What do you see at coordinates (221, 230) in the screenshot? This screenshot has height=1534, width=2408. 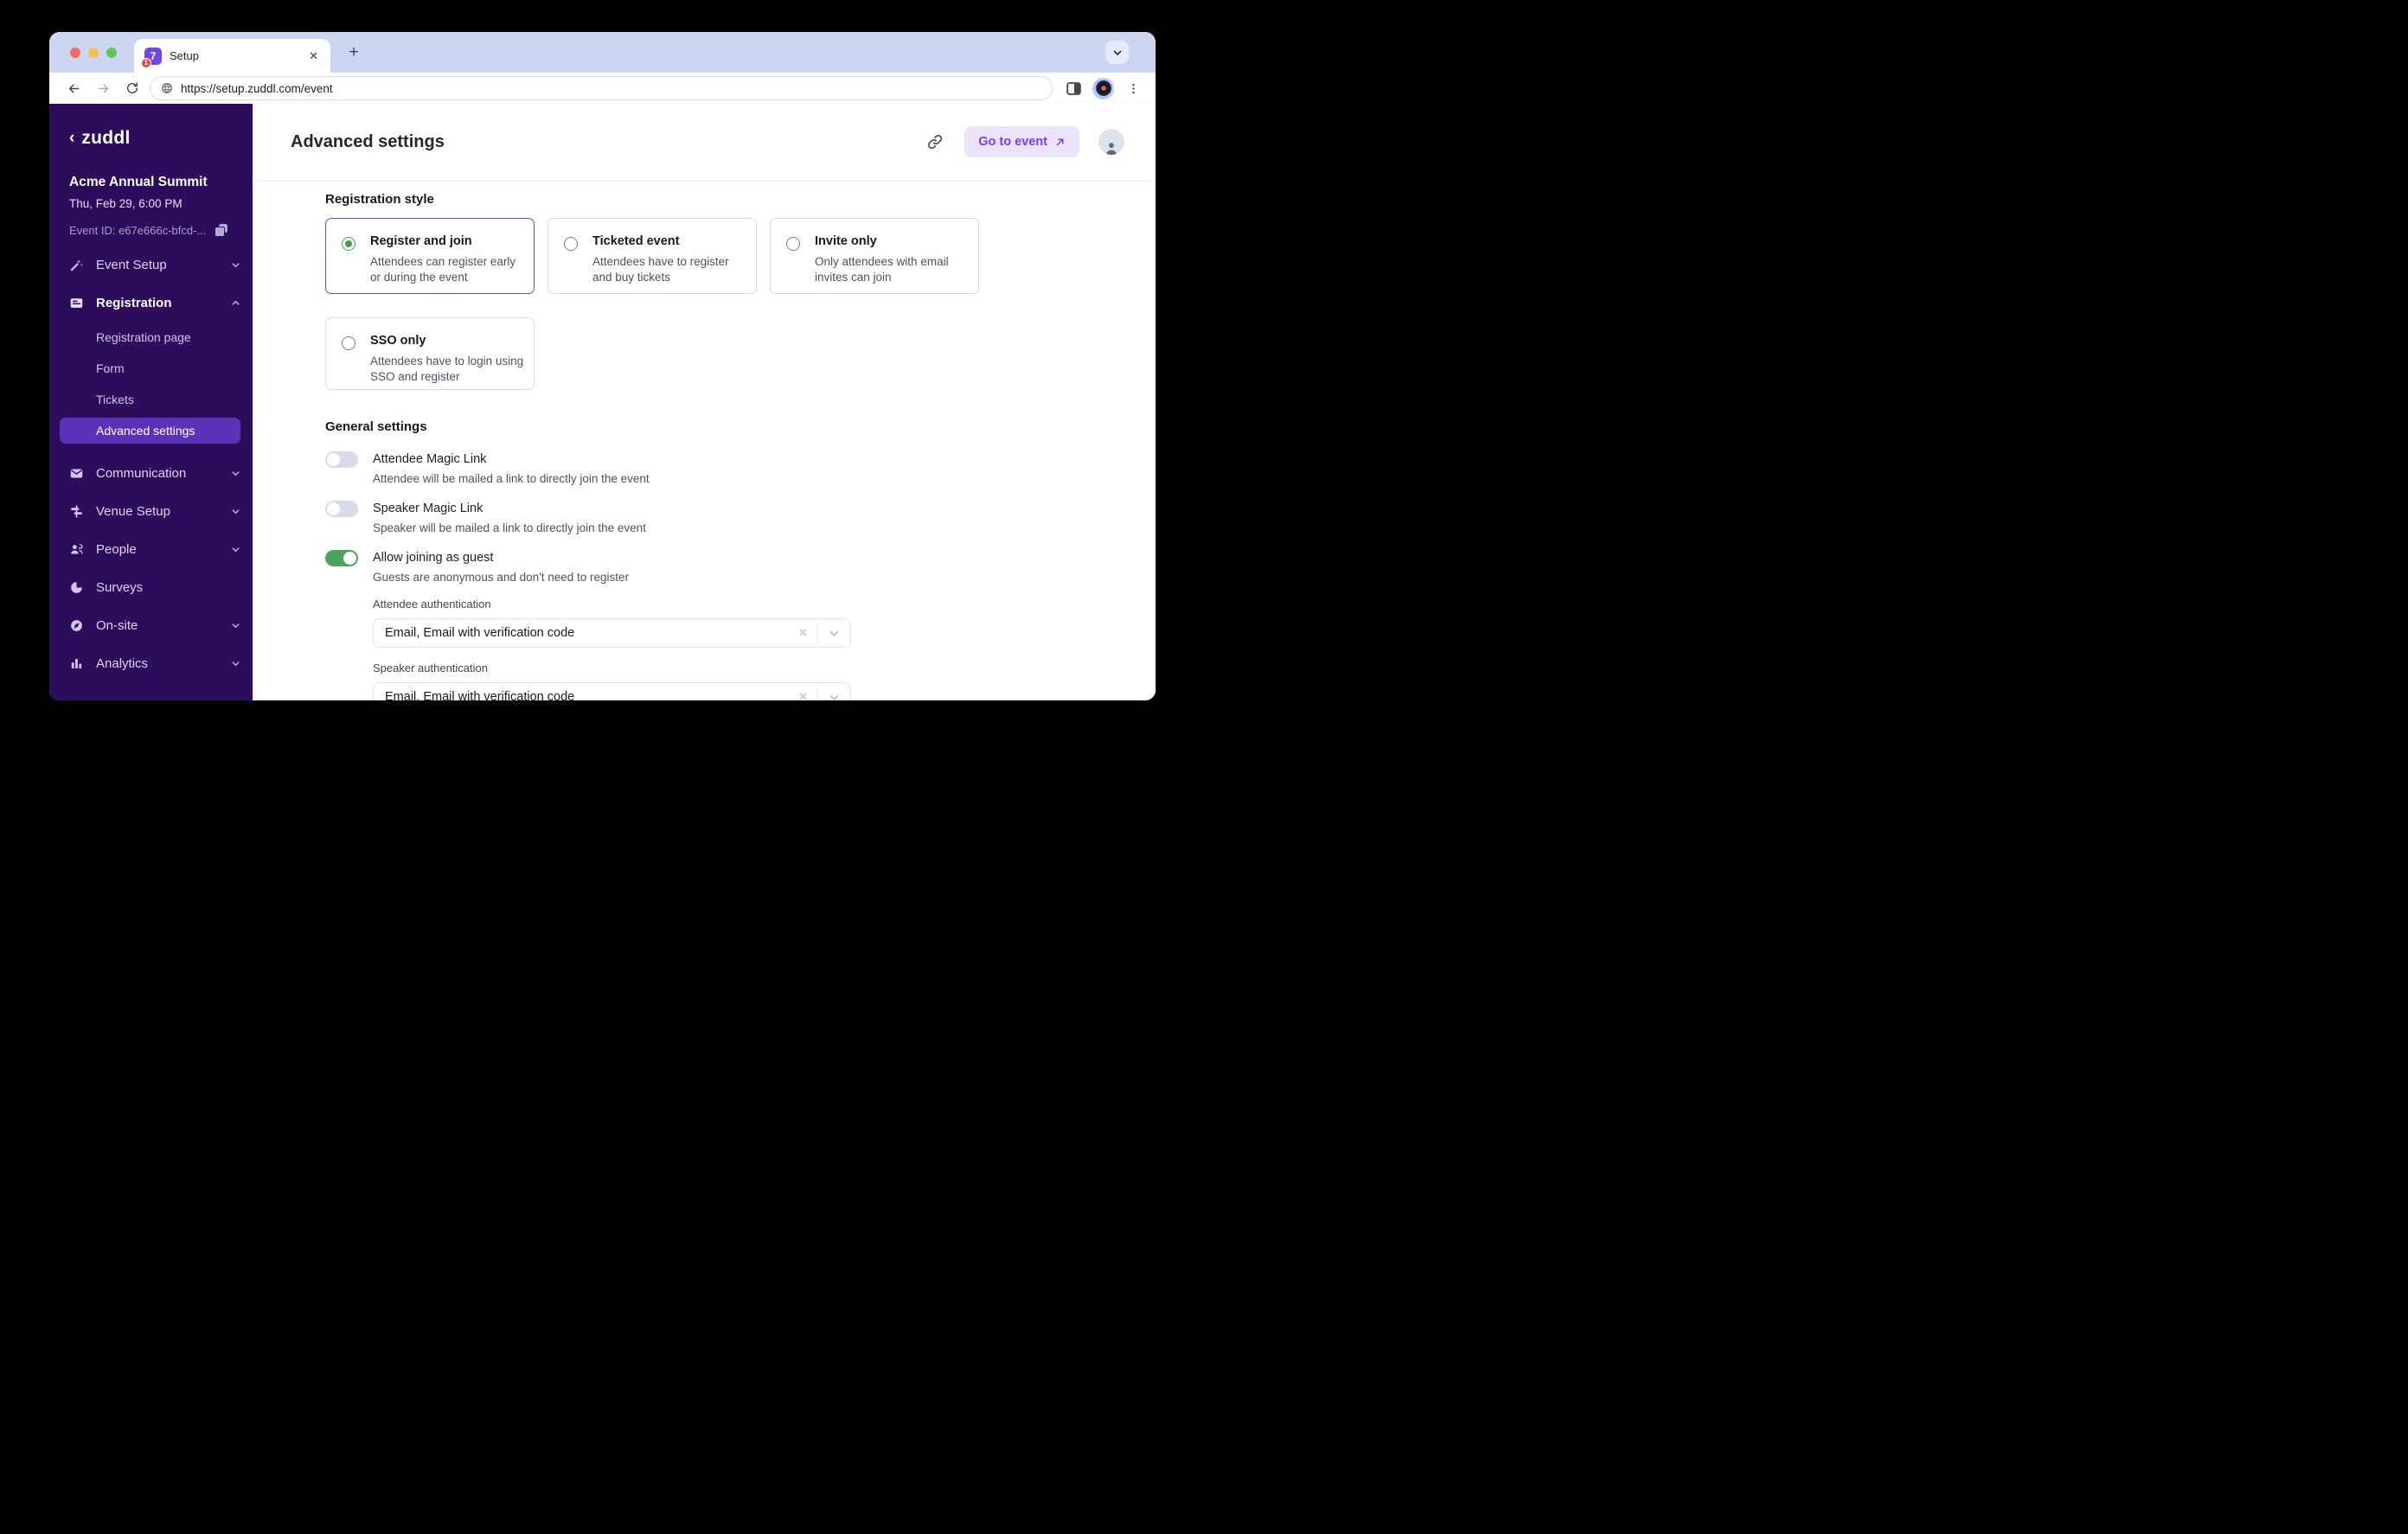 I see `copy-icon` at bounding box center [221, 230].